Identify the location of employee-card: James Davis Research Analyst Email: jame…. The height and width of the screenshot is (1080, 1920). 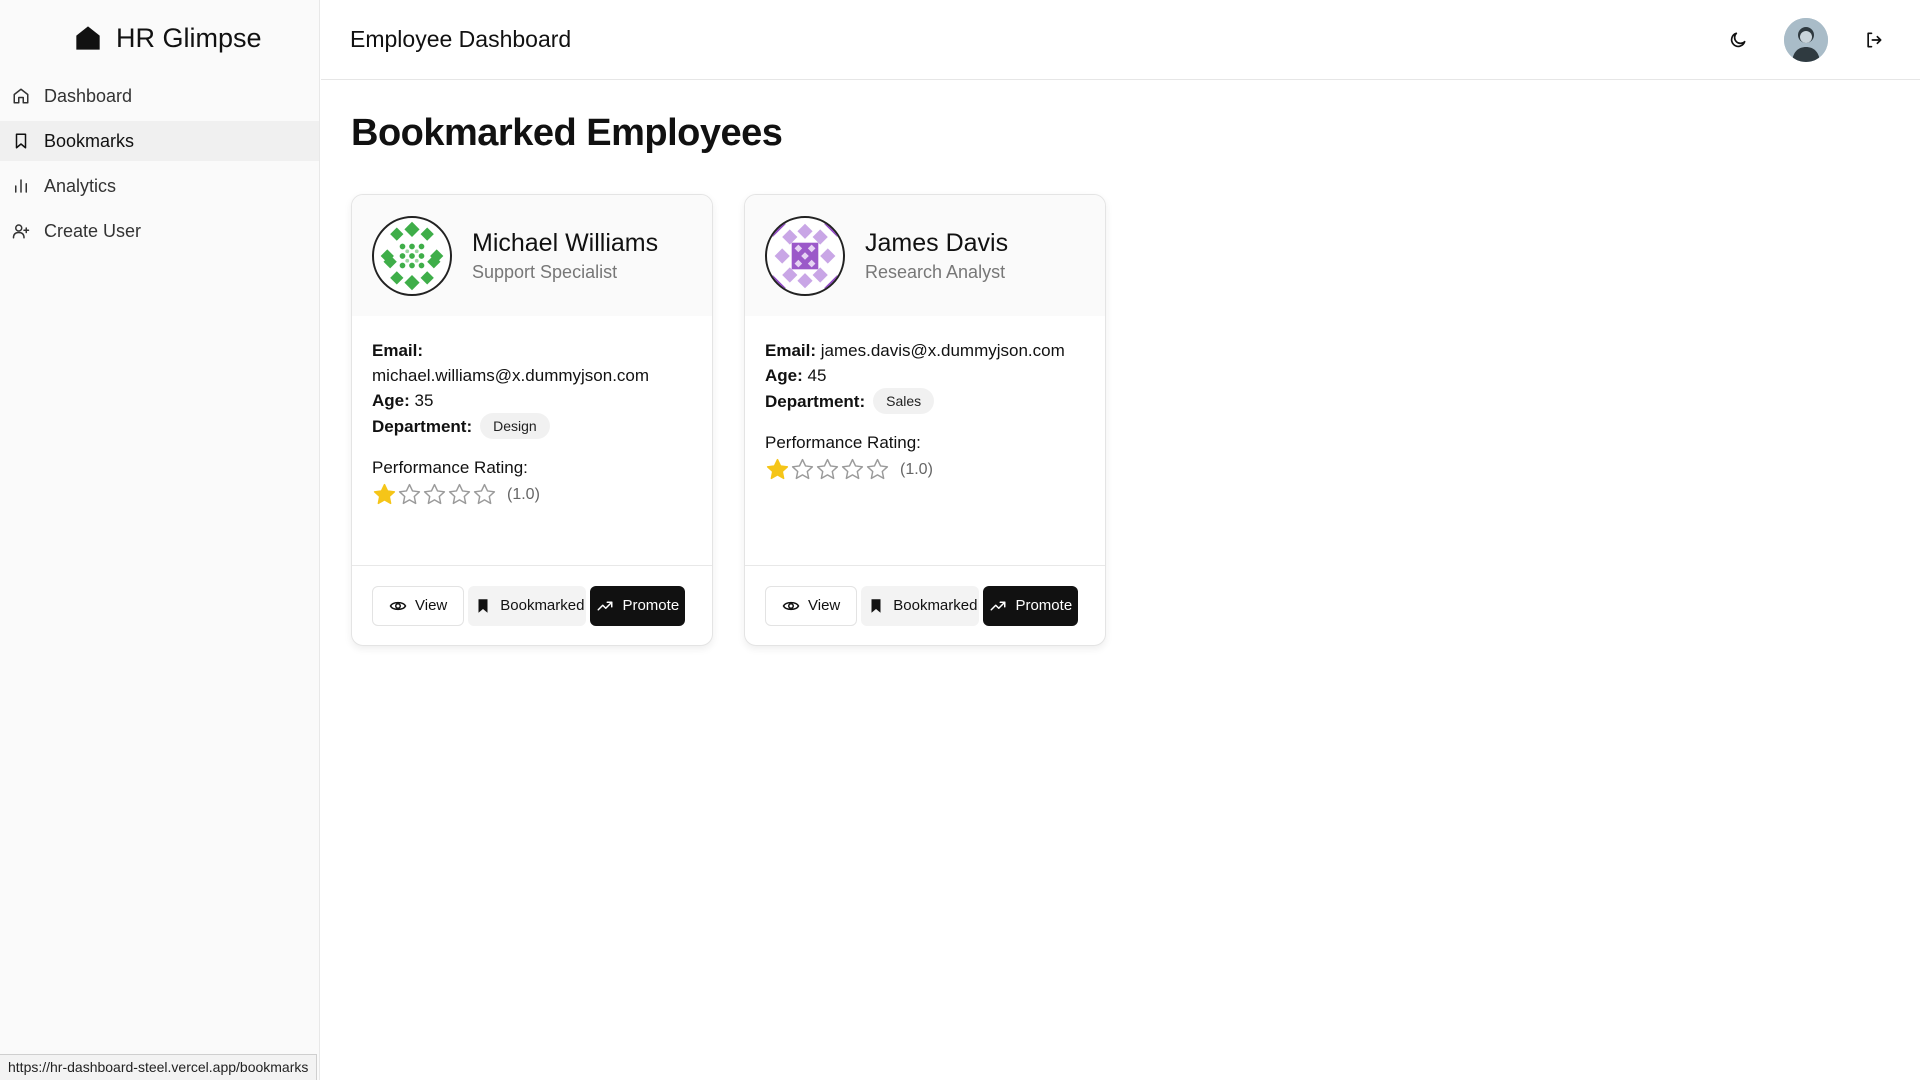
(925, 420).